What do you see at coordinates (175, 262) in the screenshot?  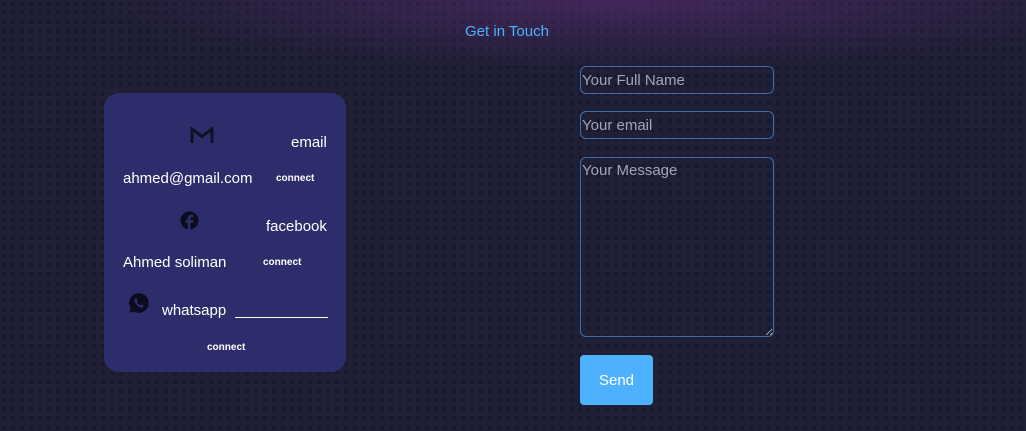 I see `facebook-name: Ahmed soliman` at bounding box center [175, 262].